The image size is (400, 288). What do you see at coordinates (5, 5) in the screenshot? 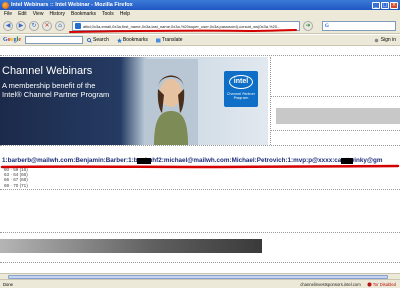
I see `firefox-icon` at bounding box center [5, 5].